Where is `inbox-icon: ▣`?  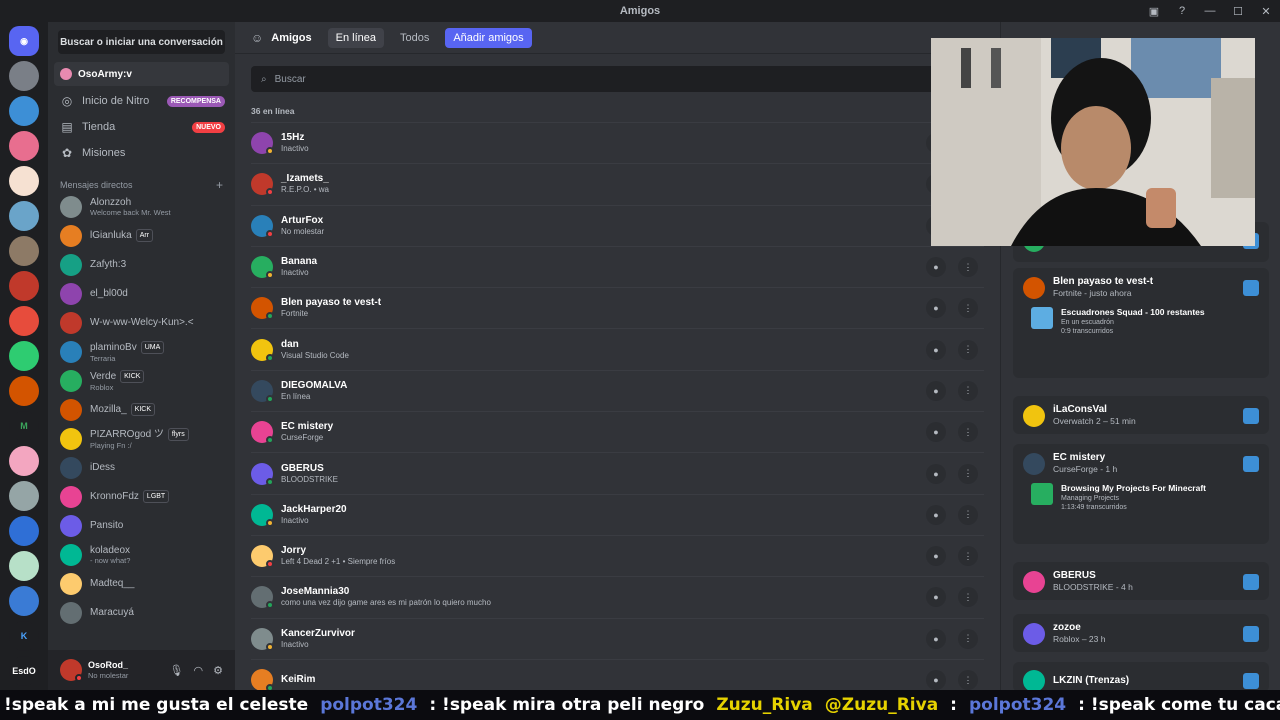 inbox-icon: ▣ is located at coordinates (1154, 11).